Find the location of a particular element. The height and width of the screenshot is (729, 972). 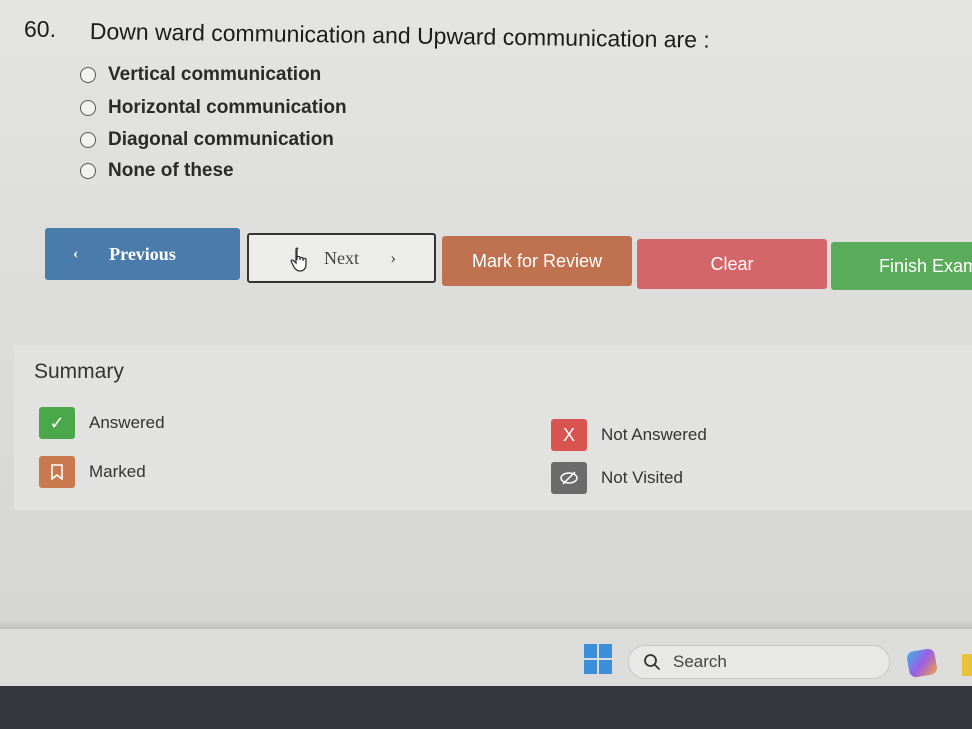

windows-start-icon is located at coordinates (598, 659).